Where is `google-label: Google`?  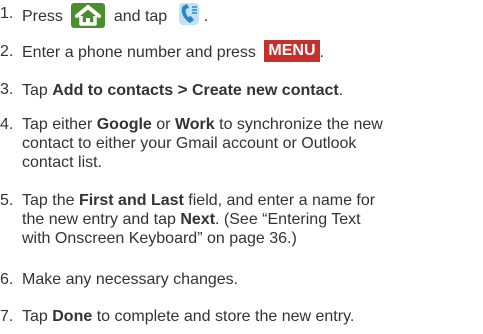 google-label: Google is located at coordinates (124, 124).